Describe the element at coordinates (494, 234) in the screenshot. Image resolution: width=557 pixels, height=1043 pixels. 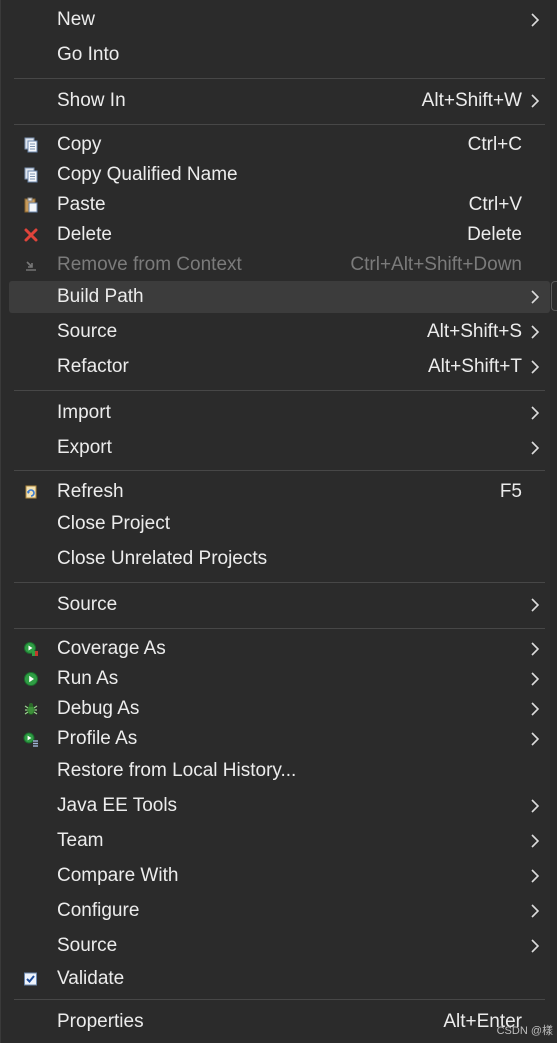
I see `shortcut-label: Delete` at that location.